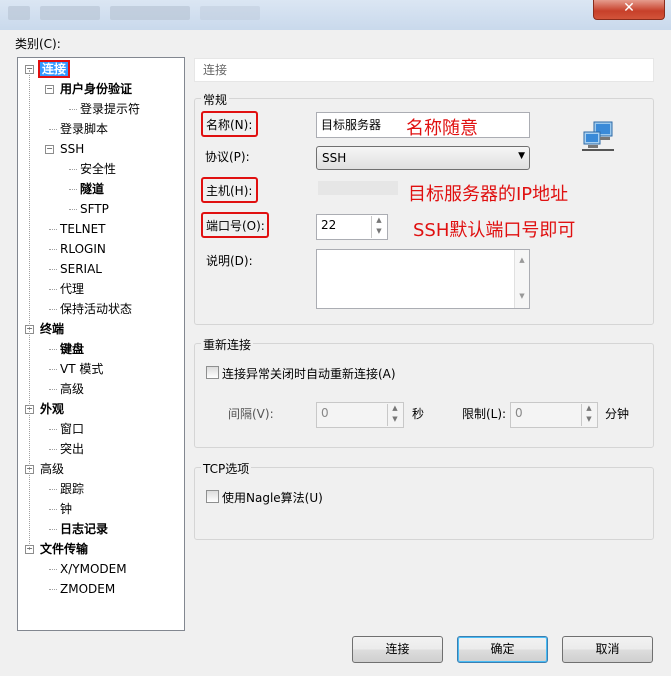  Describe the element at coordinates (229, 124) in the screenshot. I see `name-highlight` at that location.